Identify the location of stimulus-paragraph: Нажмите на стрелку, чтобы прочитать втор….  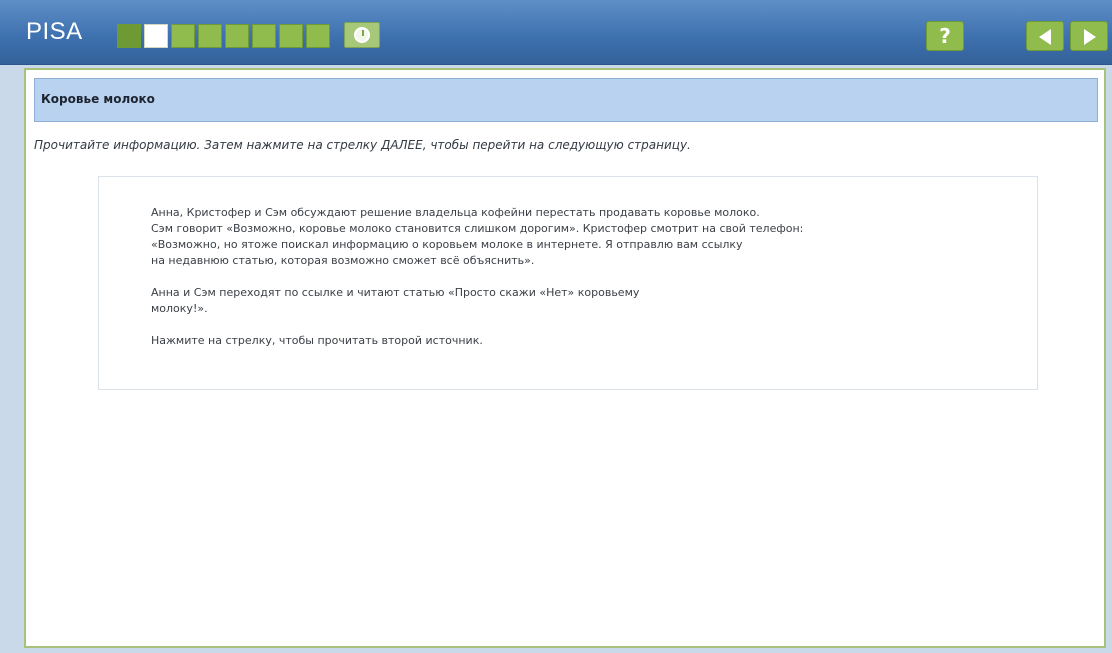
(317, 340).